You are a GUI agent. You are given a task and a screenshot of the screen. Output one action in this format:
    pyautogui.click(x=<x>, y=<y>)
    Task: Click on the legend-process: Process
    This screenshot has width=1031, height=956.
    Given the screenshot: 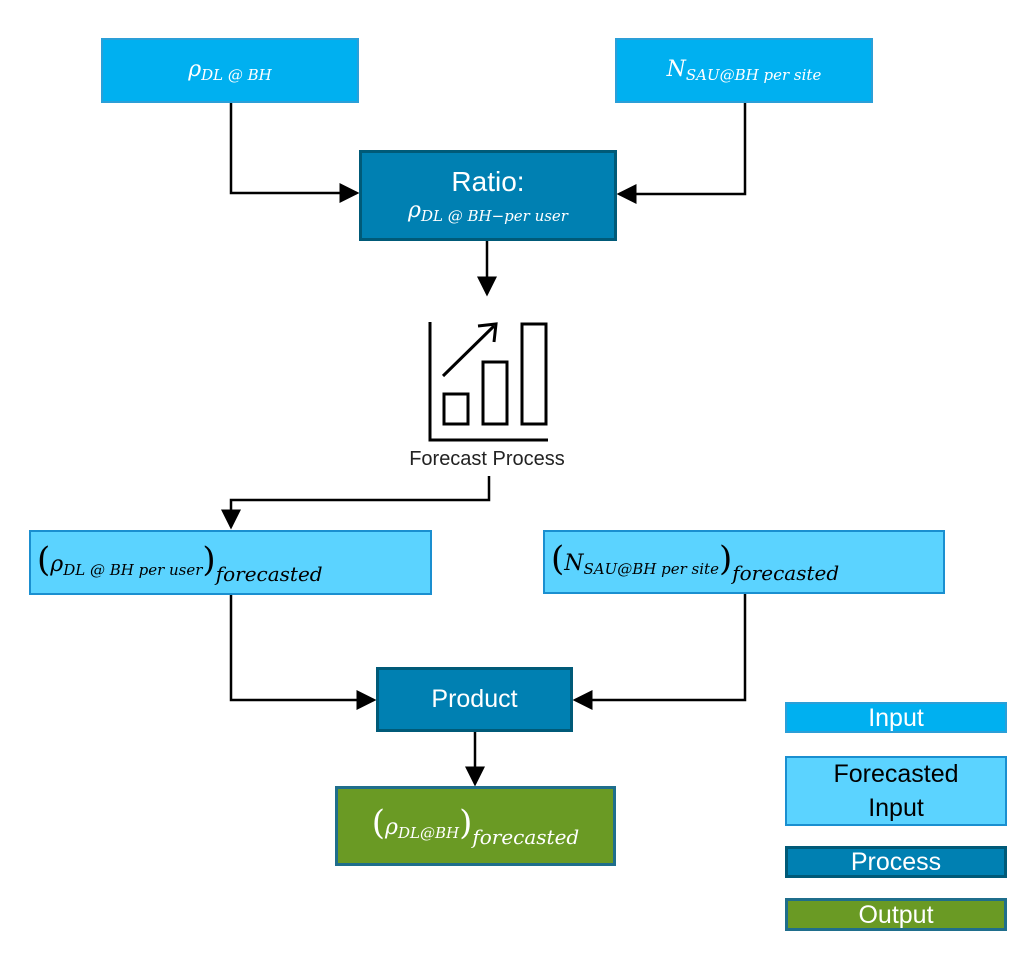 What is the action you would take?
    pyautogui.click(x=896, y=862)
    